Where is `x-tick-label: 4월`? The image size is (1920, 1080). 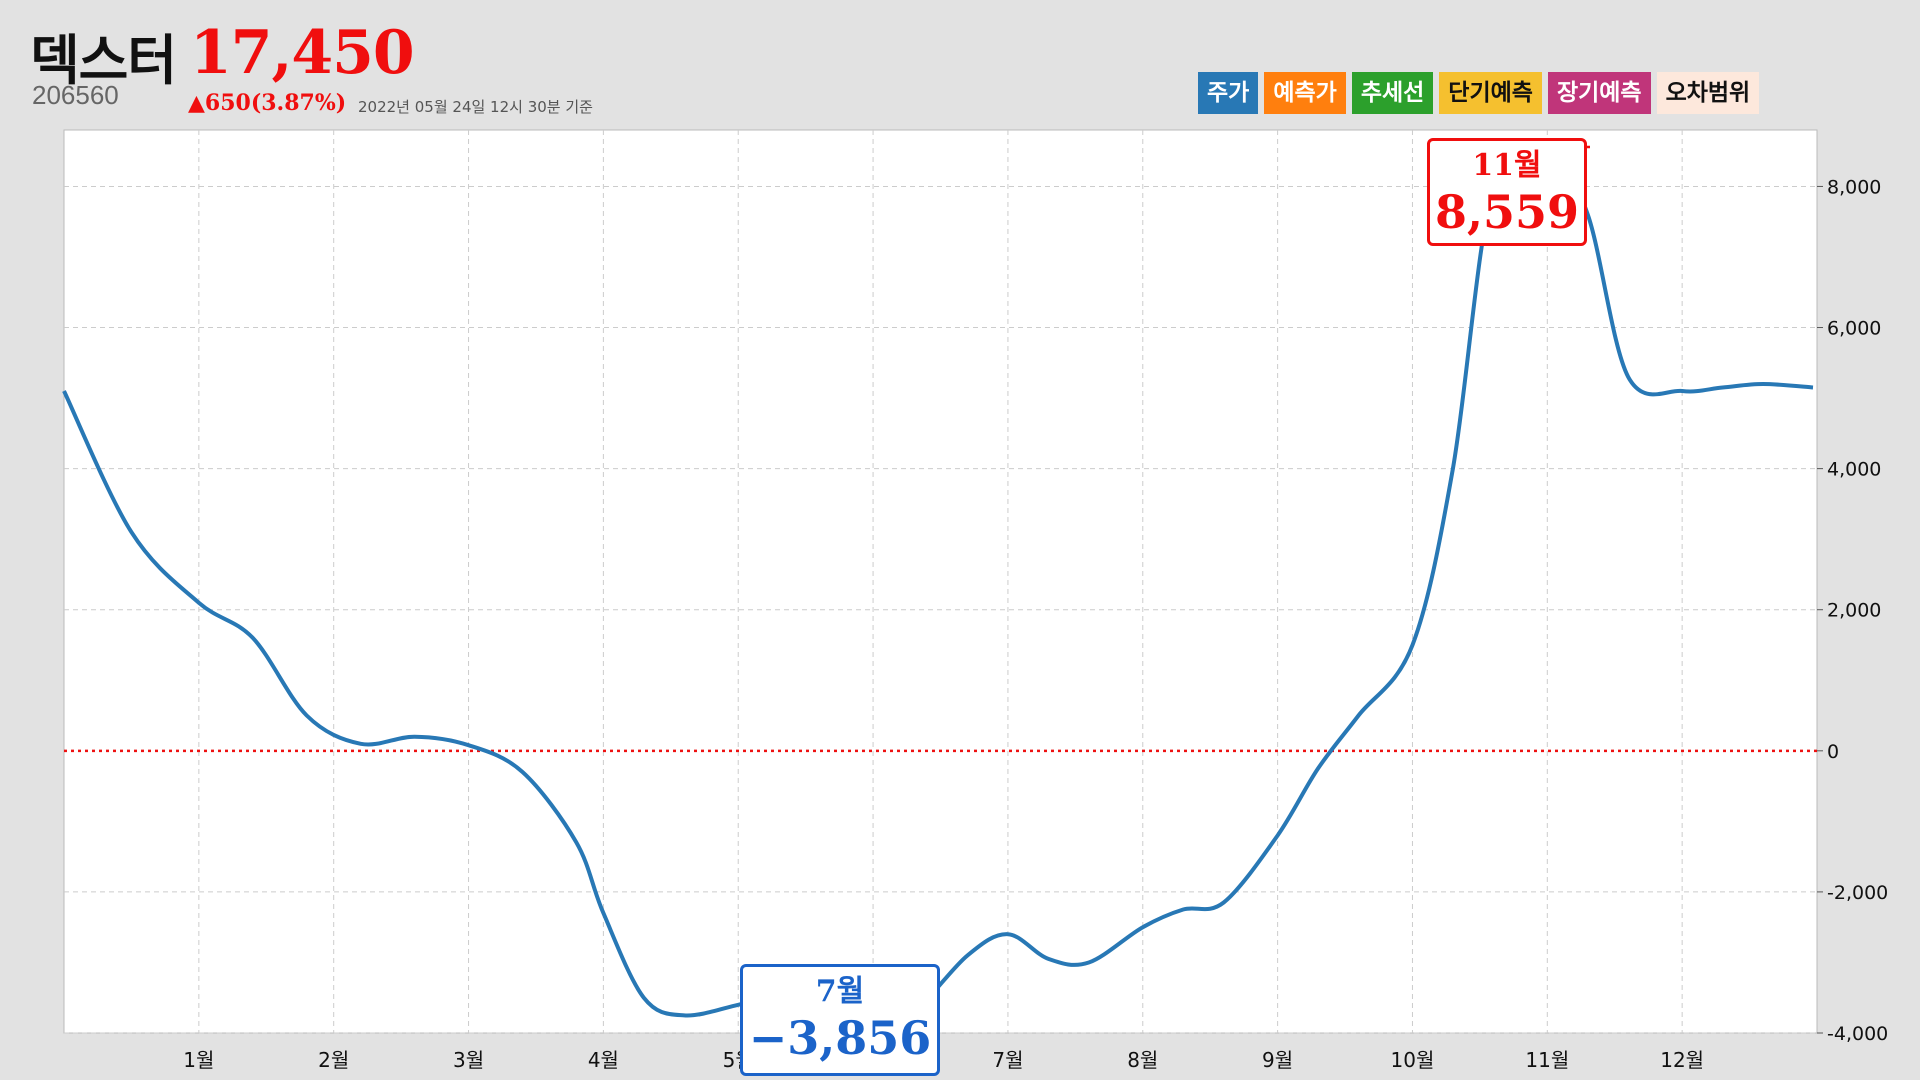 x-tick-label: 4월 is located at coordinates (603, 1060).